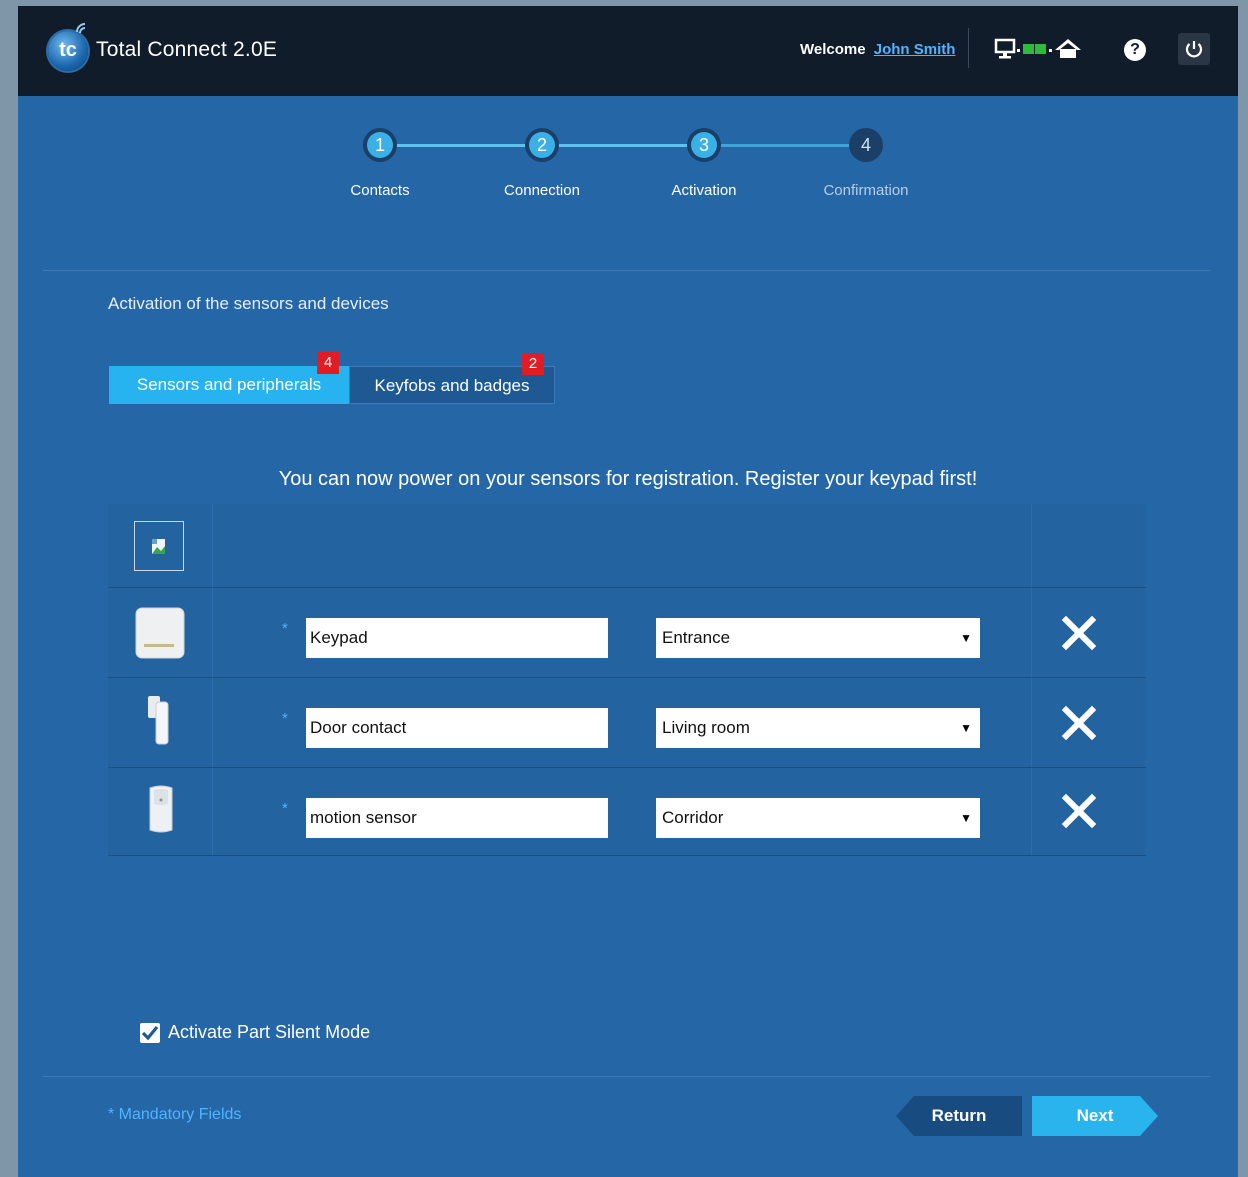 This screenshot has height=1177, width=1248. What do you see at coordinates (1068, 48) in the screenshot?
I see `home-icon` at bounding box center [1068, 48].